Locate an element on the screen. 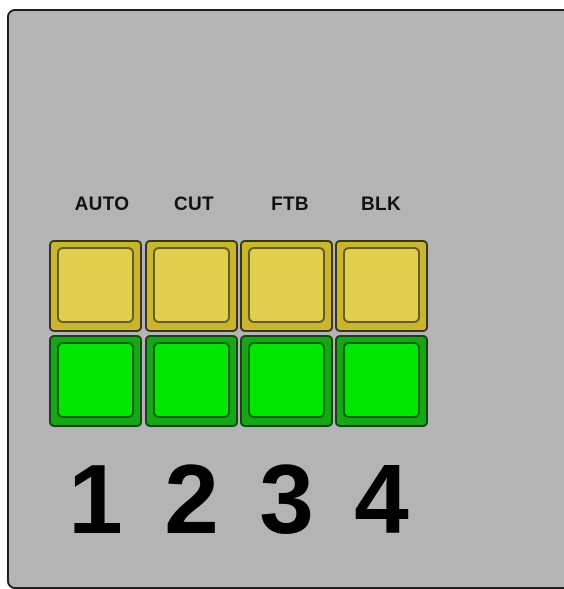 This screenshot has height=589, width=564. input-1-button is located at coordinates (95, 381).